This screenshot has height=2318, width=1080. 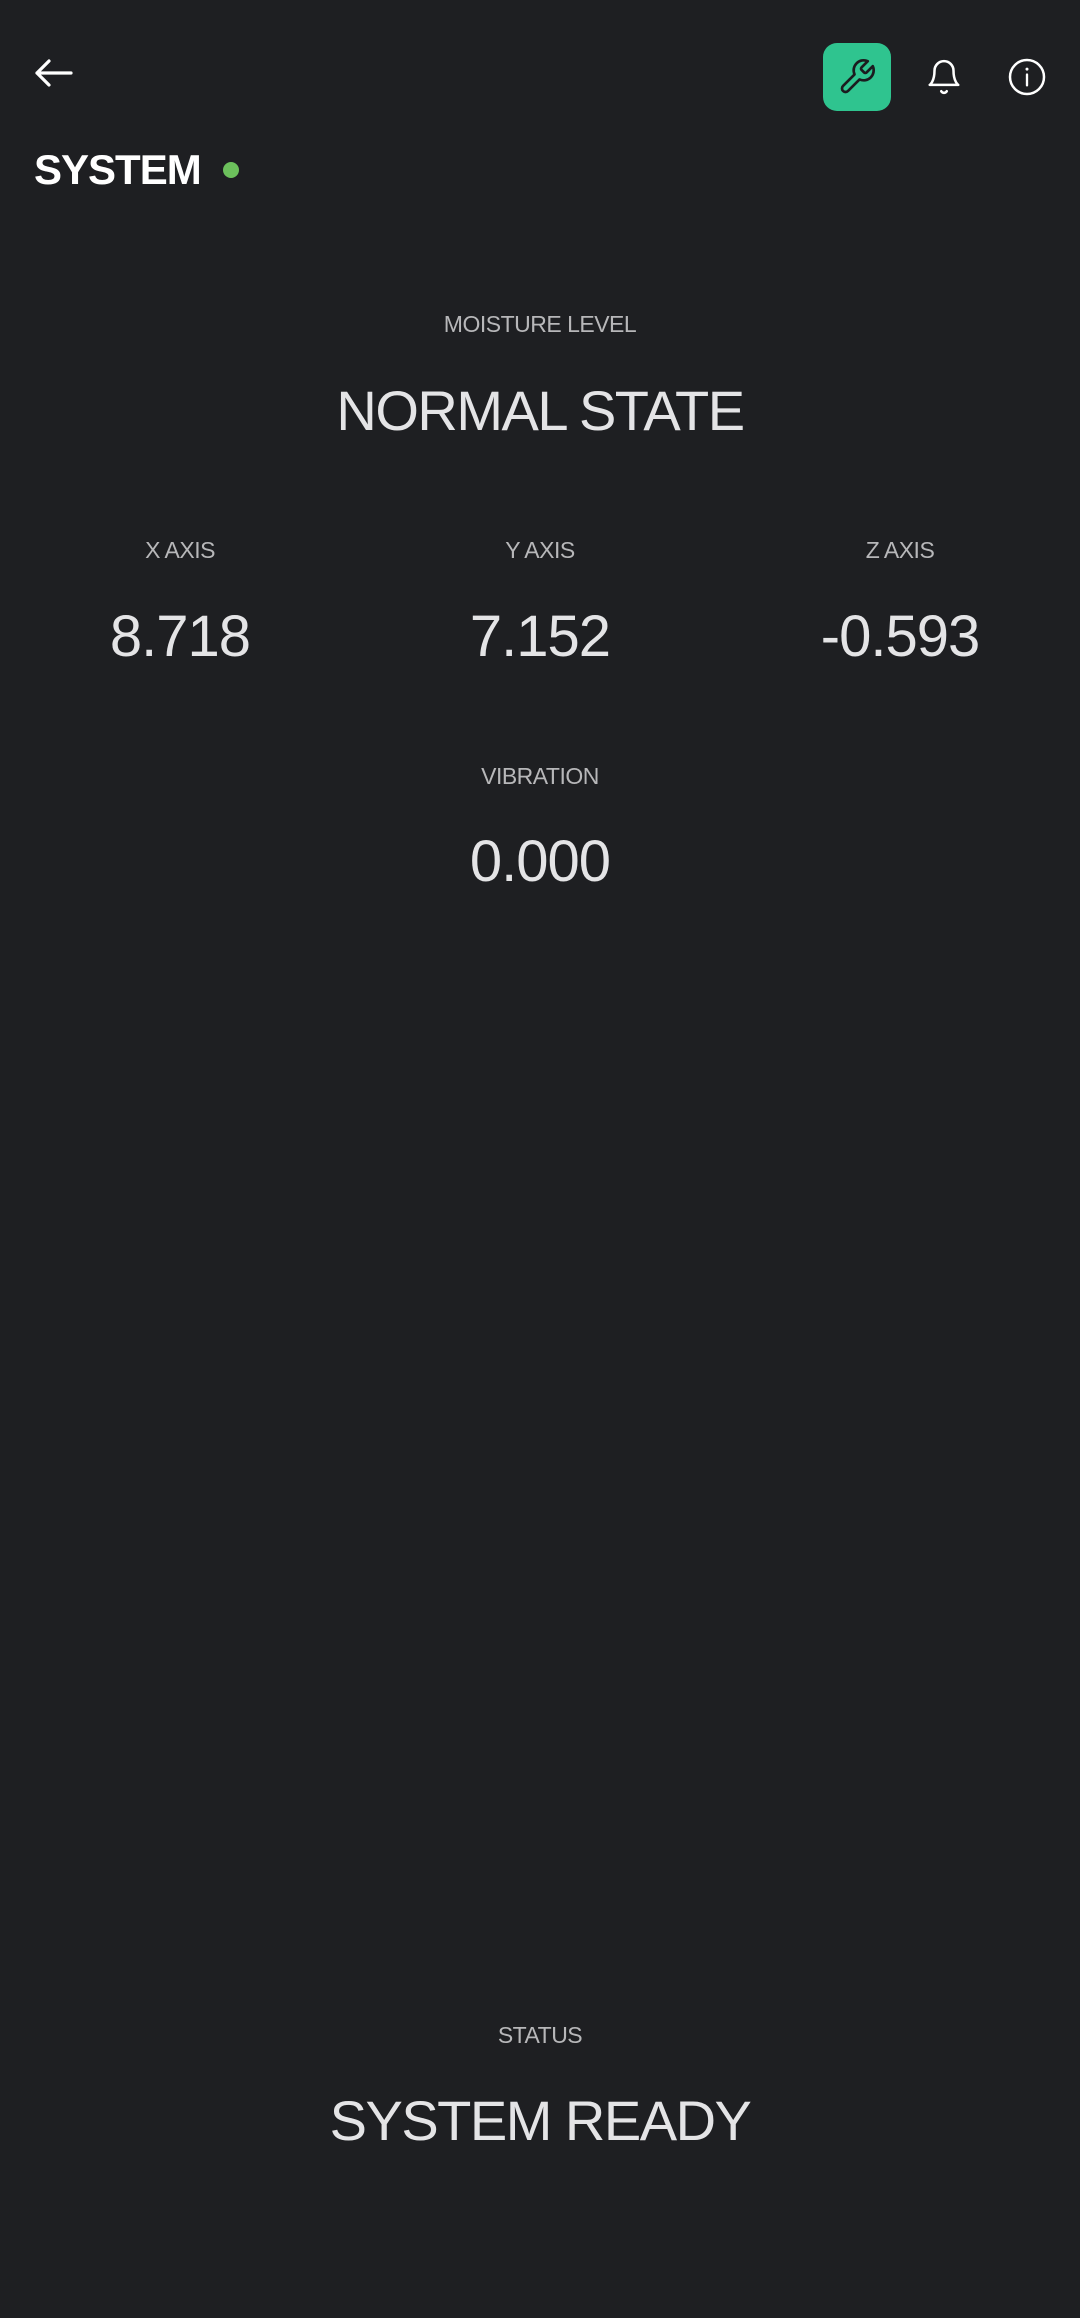 I want to click on info-icon, so click(x=1027, y=77).